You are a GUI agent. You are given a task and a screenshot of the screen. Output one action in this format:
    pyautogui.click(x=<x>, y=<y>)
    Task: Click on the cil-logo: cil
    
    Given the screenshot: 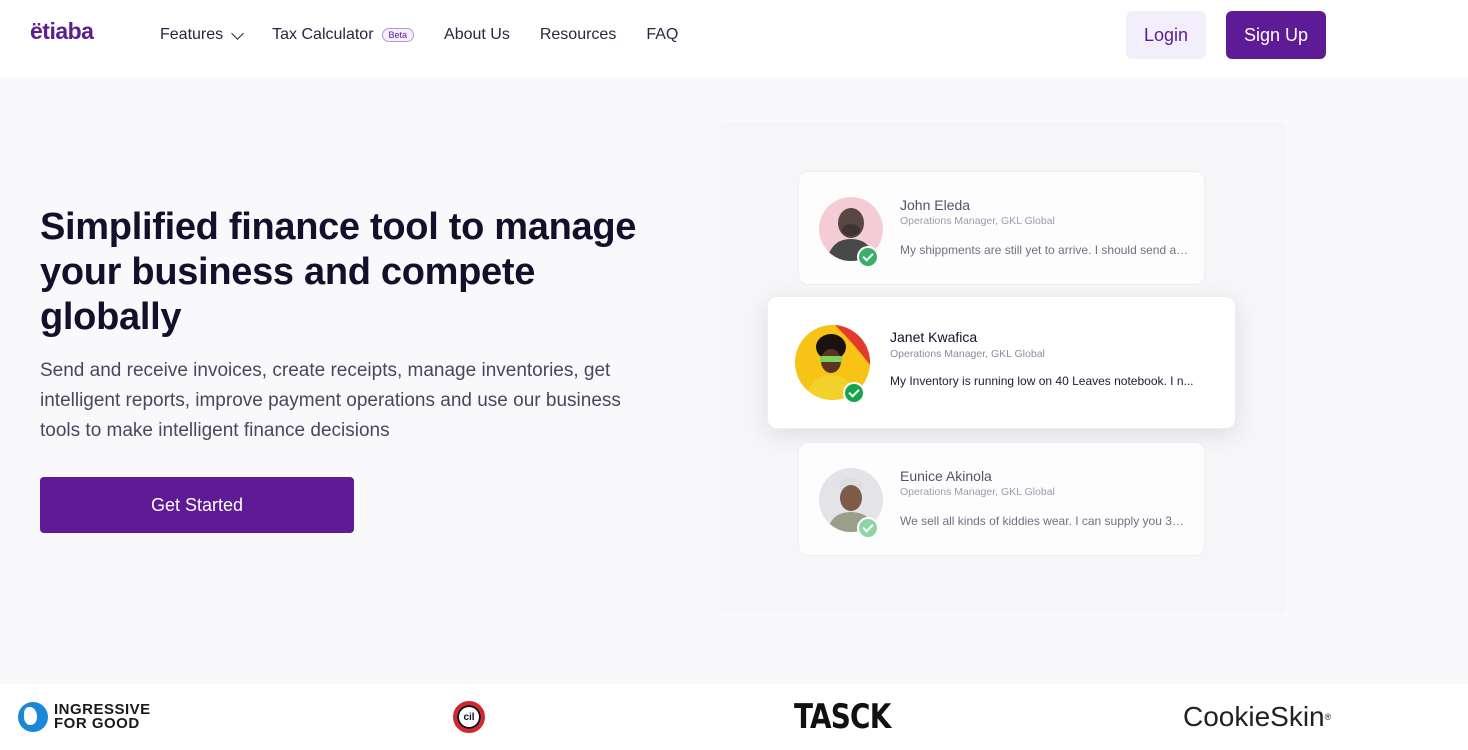 What is the action you would take?
    pyautogui.click(x=469, y=717)
    